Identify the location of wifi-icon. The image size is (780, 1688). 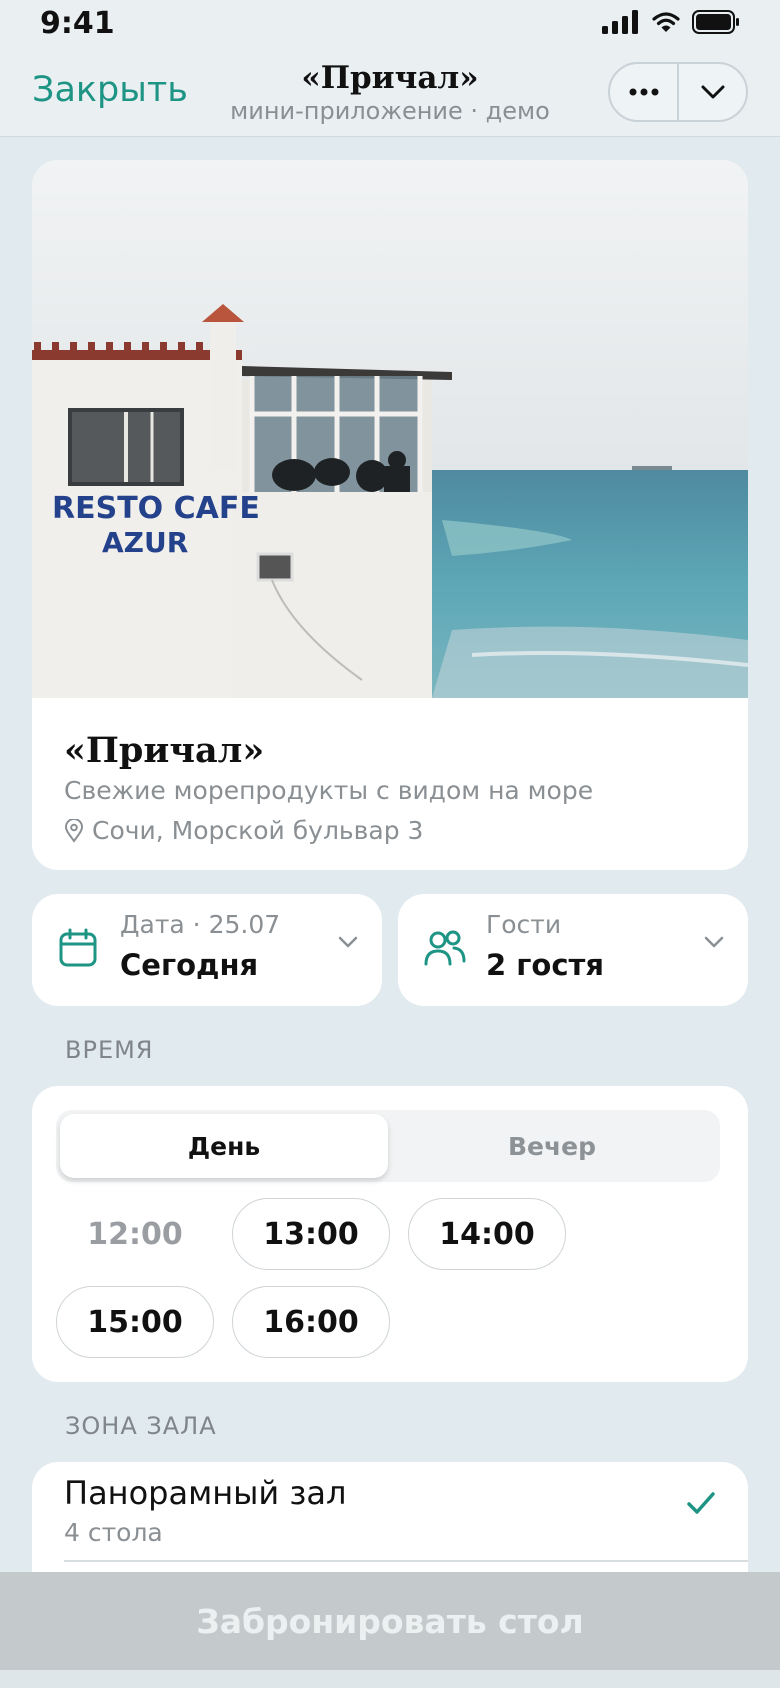
(666, 22).